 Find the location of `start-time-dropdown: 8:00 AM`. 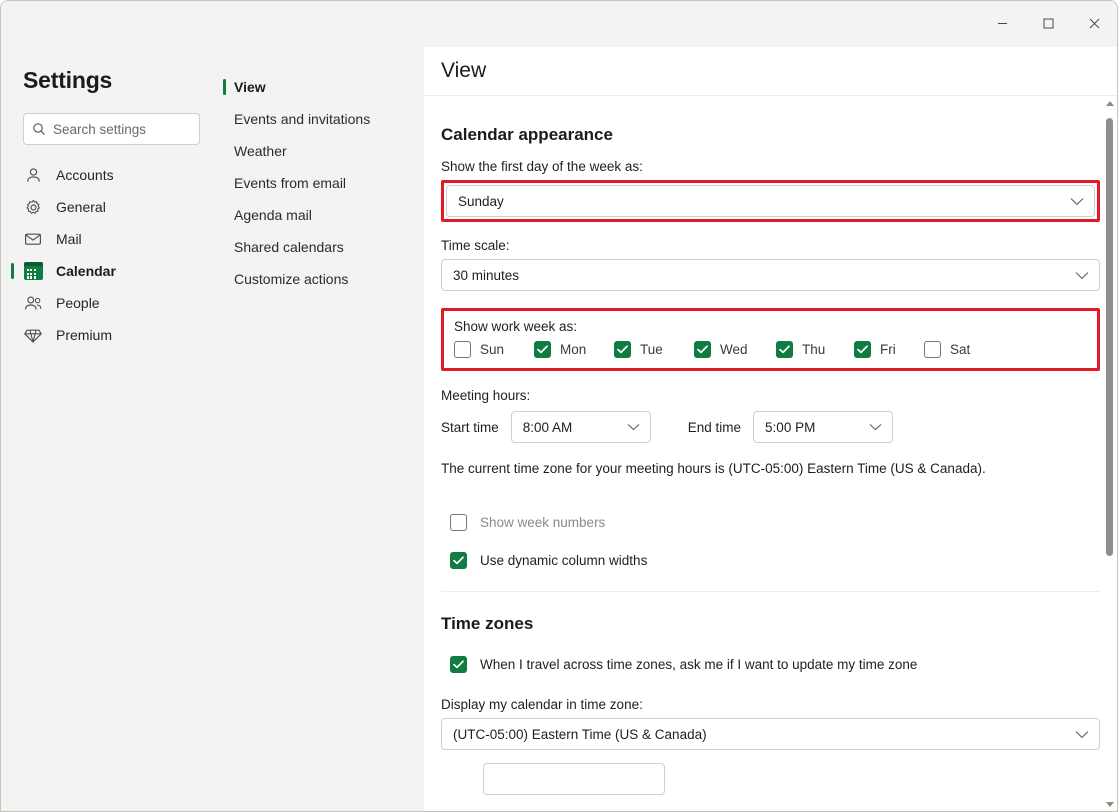

start-time-dropdown: 8:00 AM is located at coordinates (580, 427).